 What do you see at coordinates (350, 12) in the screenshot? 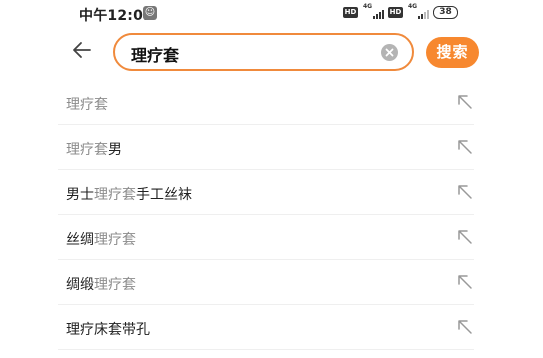
I see `hd-badge-1: HD` at bounding box center [350, 12].